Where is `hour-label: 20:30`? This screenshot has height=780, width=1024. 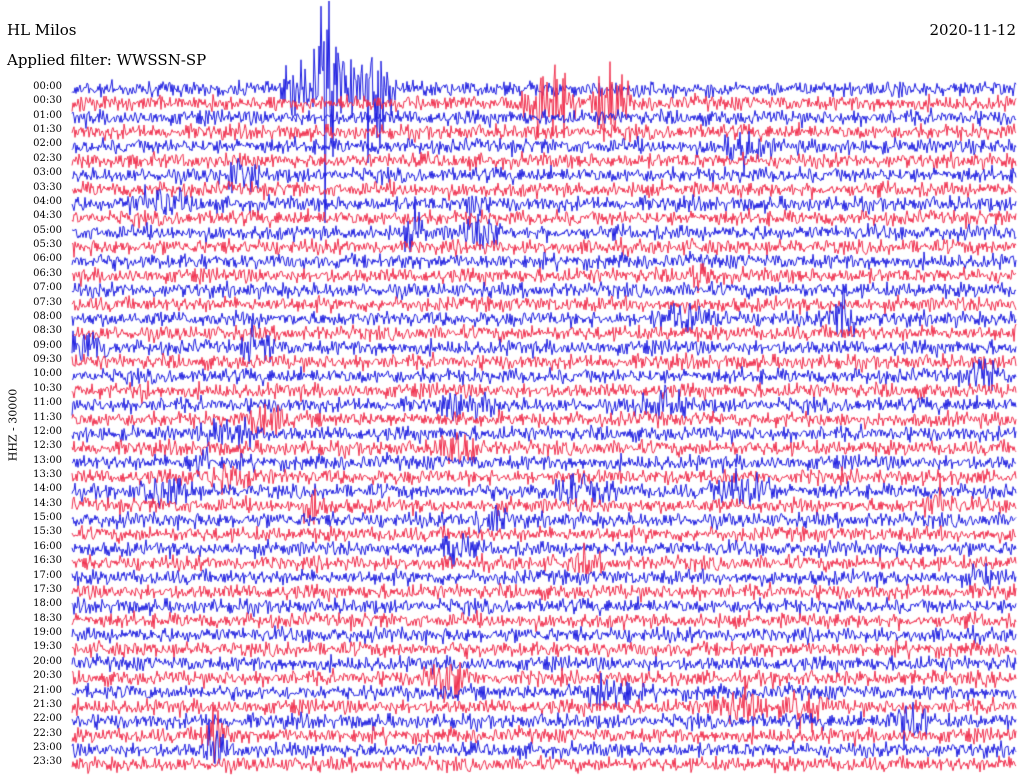 hour-label: 20:30 is located at coordinates (47, 676).